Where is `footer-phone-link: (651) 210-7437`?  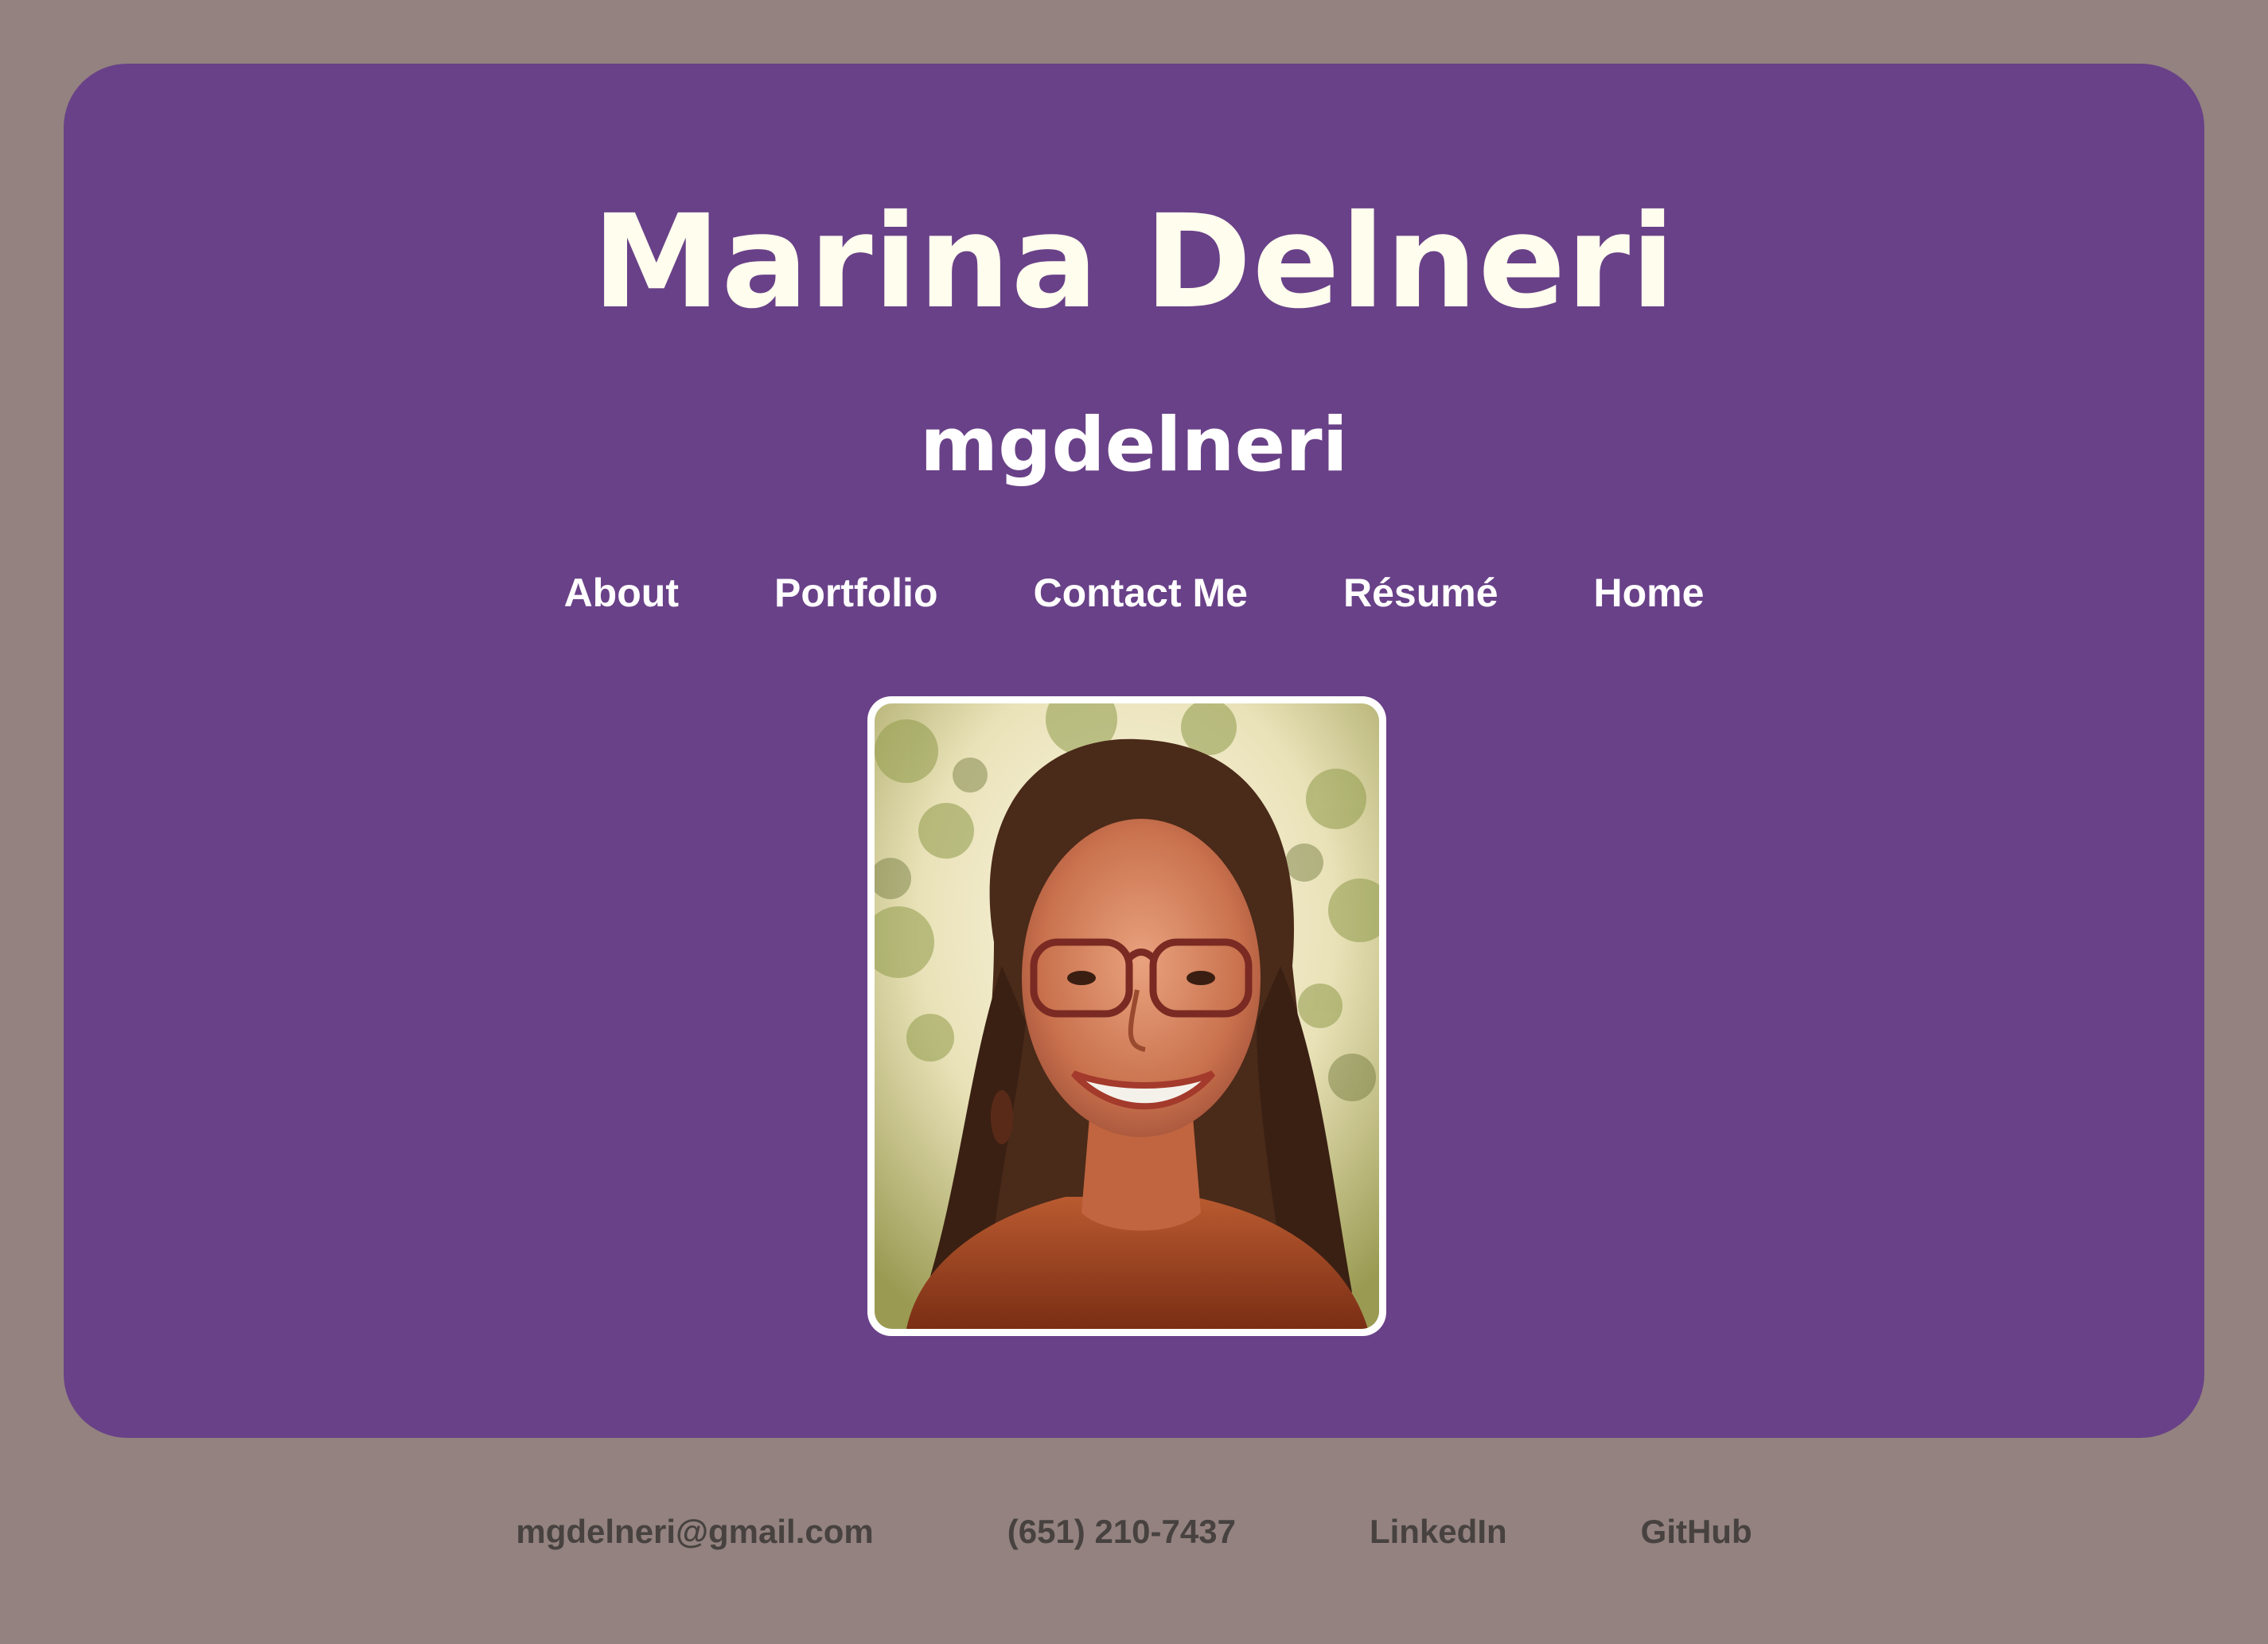
footer-phone-link: (651) 210-7437 is located at coordinates (1121, 1532).